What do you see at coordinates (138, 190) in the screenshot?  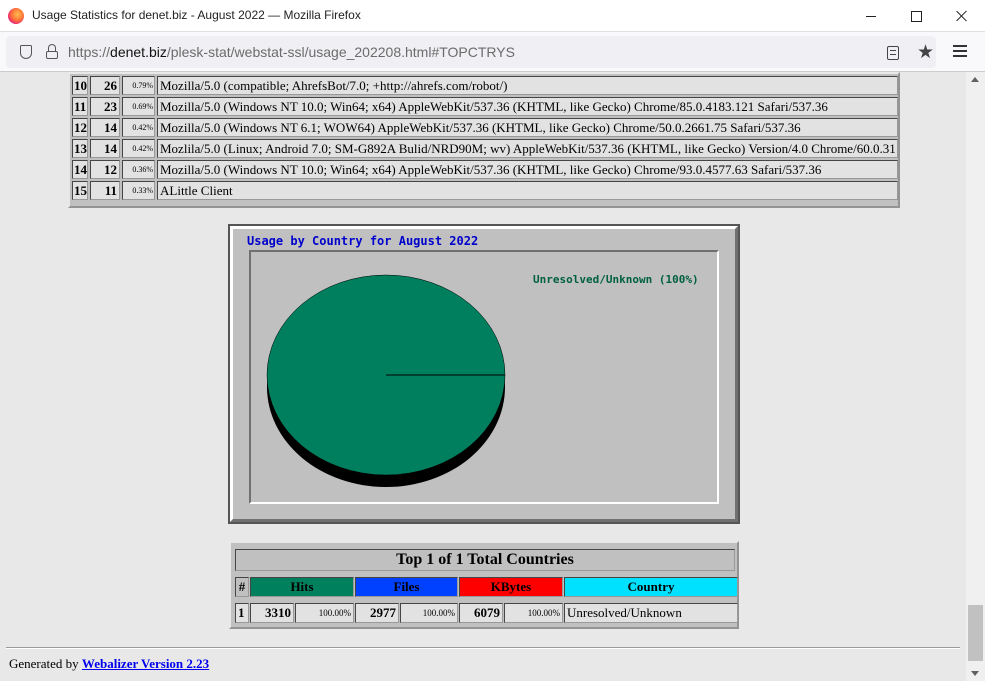 I see `row-percent: 0.33%` at bounding box center [138, 190].